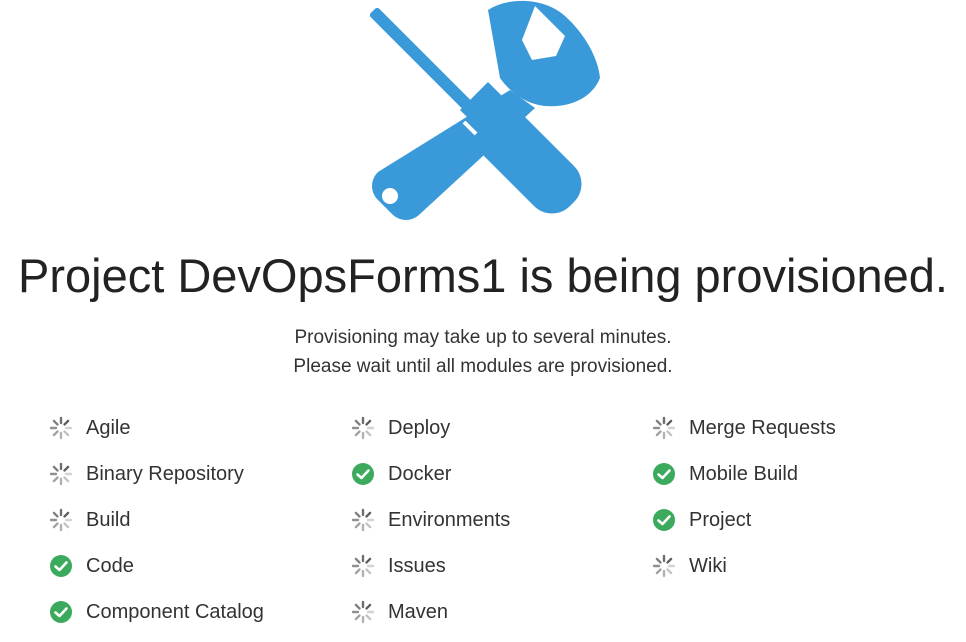 This screenshot has width=966, height=642. Describe the element at coordinates (449, 519) in the screenshot. I see `module-label: Environments` at that location.